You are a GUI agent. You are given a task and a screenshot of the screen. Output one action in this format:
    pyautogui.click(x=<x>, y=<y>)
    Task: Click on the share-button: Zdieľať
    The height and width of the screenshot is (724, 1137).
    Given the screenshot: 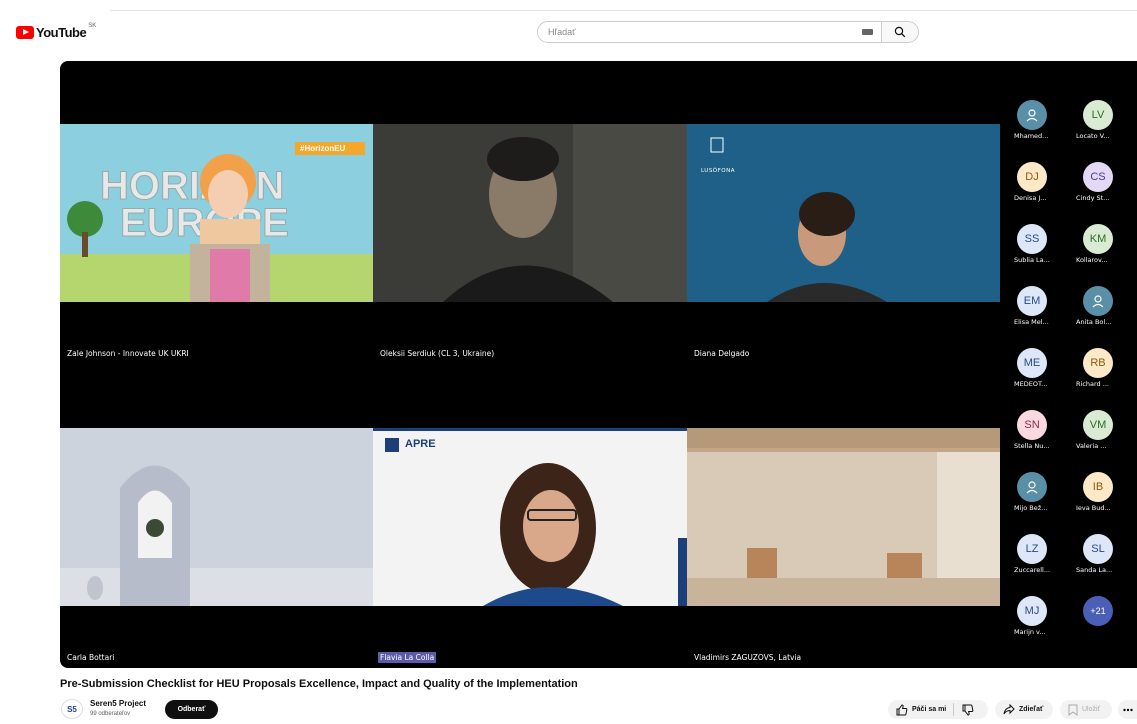 What is the action you would take?
    pyautogui.click(x=1024, y=709)
    